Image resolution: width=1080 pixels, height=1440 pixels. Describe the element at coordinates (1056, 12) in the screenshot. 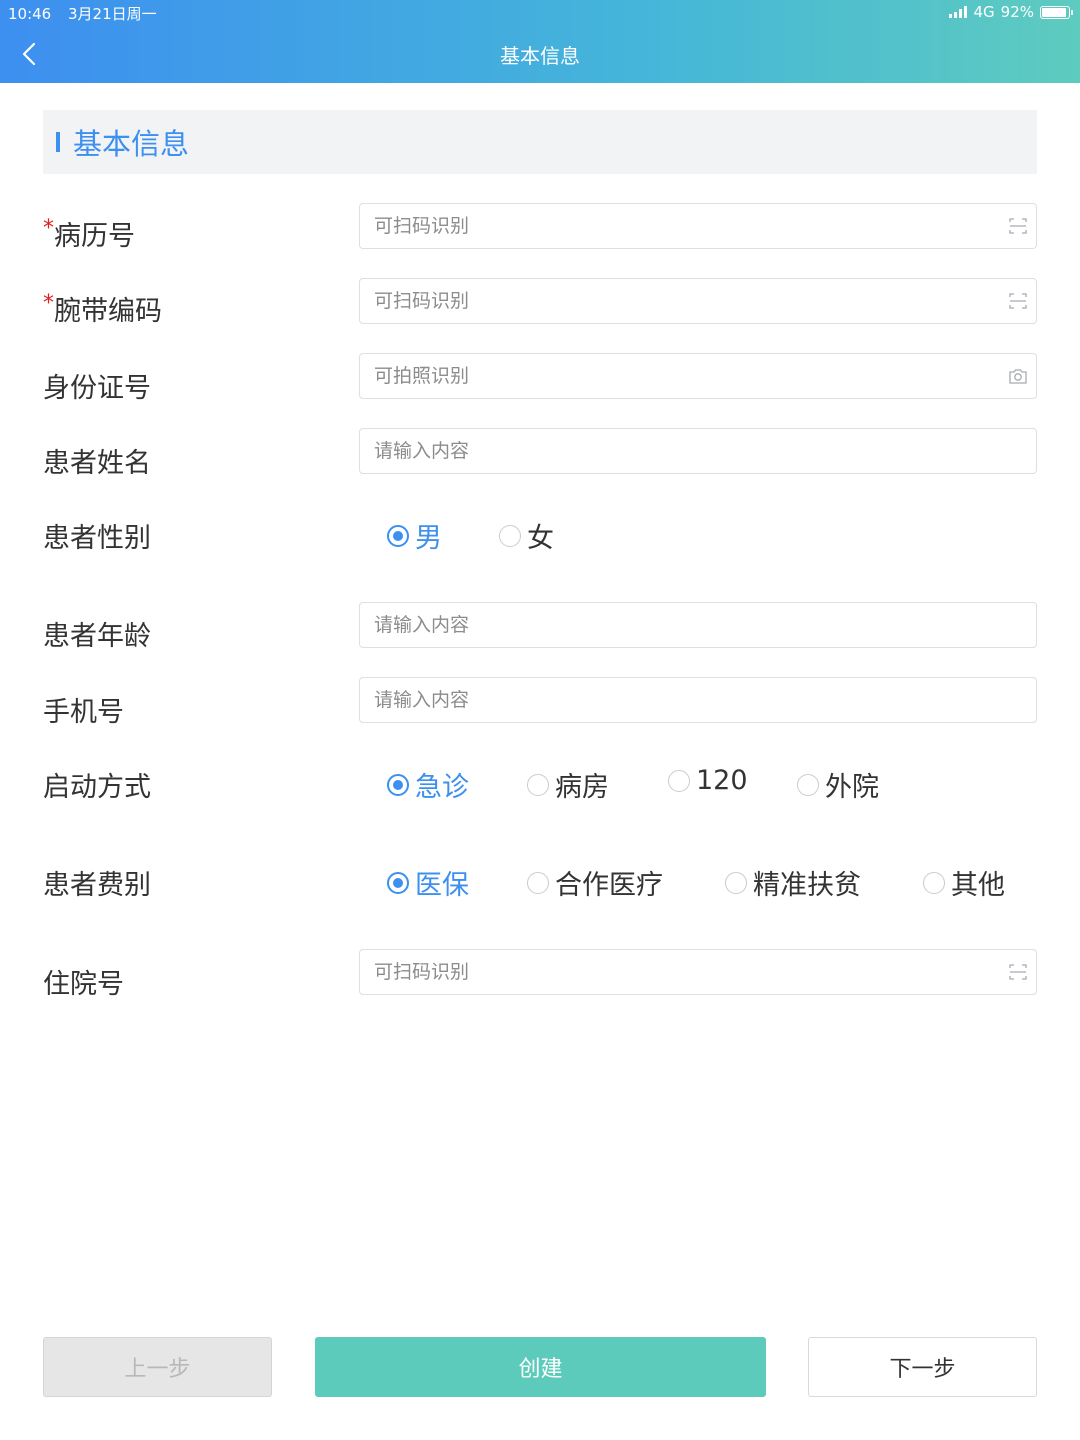

I see `battery-icon` at that location.